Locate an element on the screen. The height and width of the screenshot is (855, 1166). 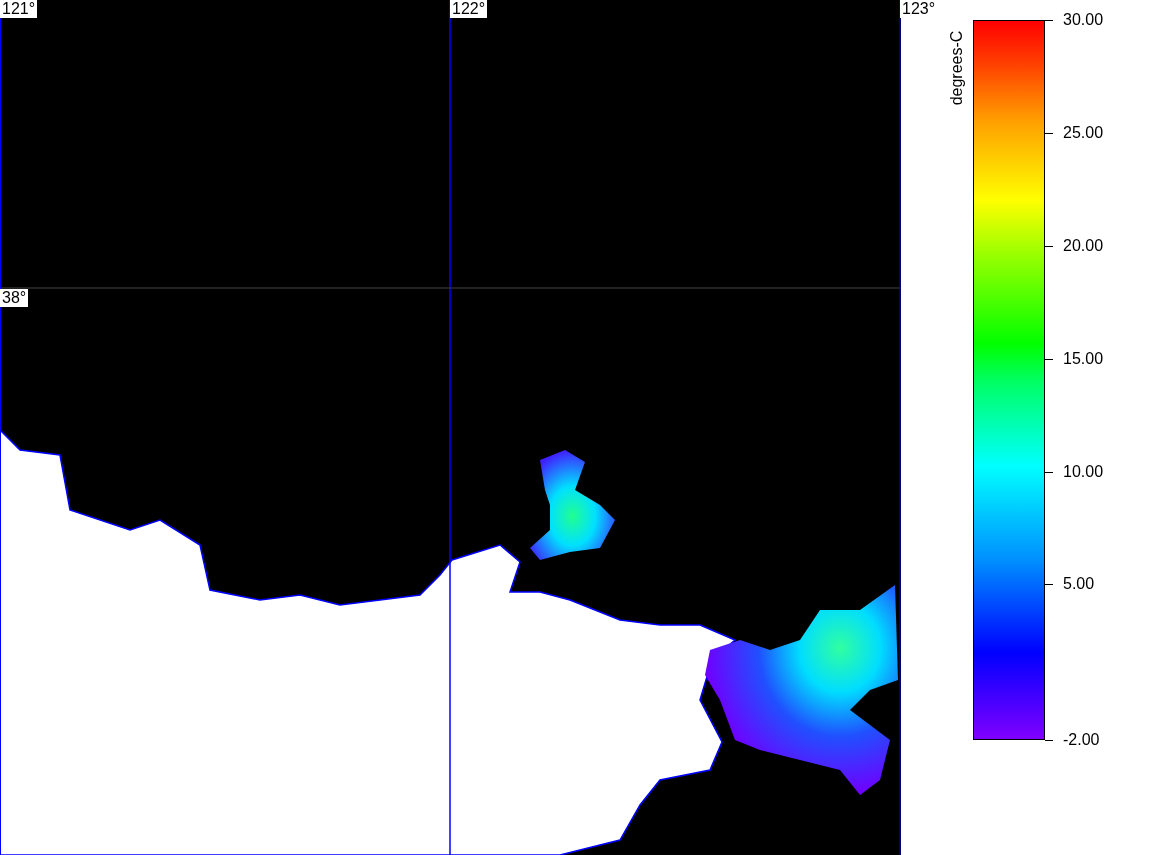
colorbar-tick-label: 25.00 is located at coordinates (1083, 133).